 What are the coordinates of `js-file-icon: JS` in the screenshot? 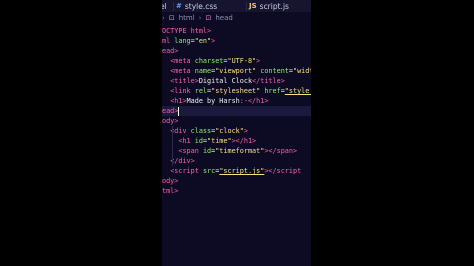 It's located at (253, 6).